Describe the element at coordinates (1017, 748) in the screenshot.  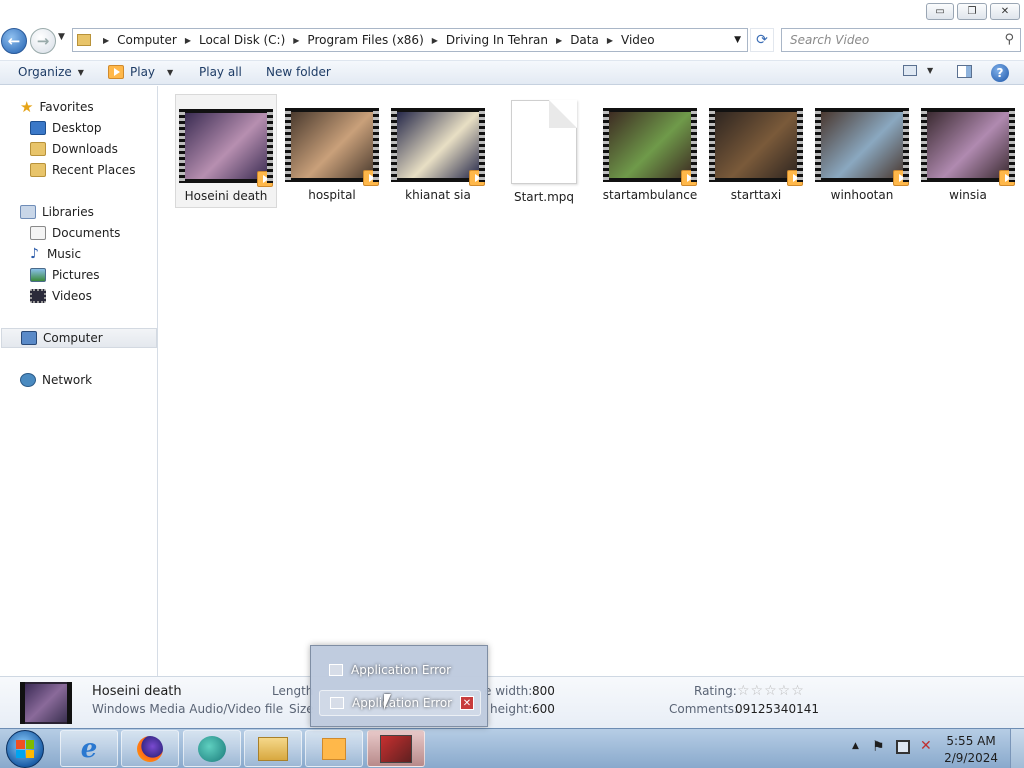
I see `show-desktop-button` at that location.